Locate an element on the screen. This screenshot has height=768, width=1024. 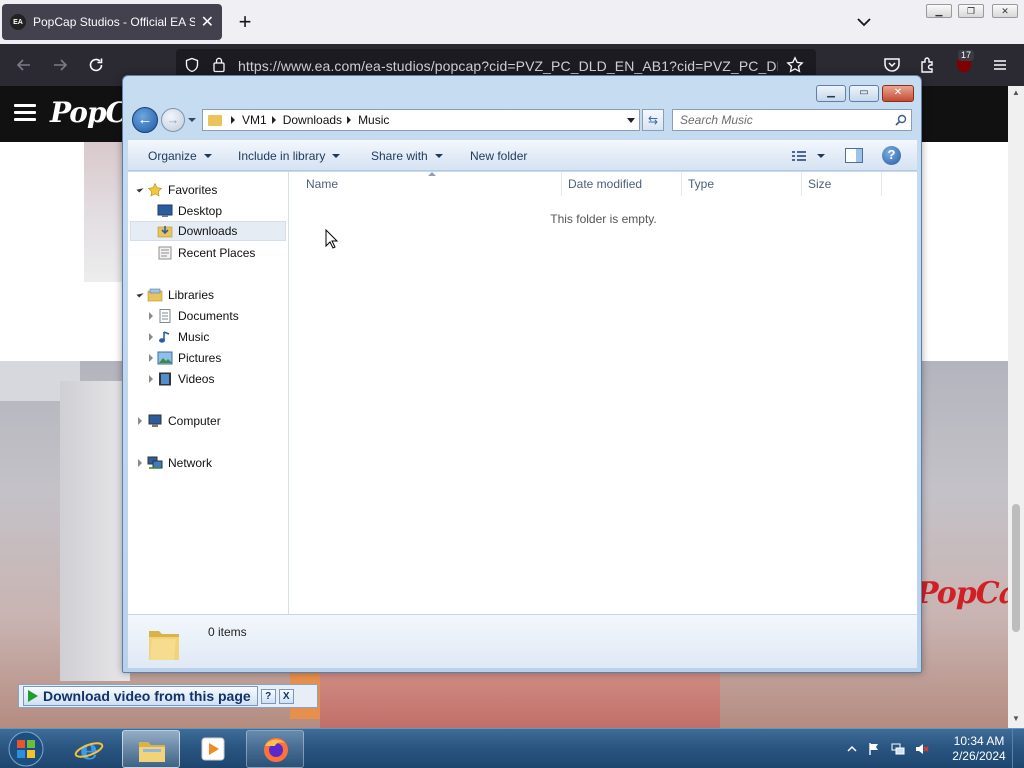
nav-music: Music is located at coordinates (183, 337).